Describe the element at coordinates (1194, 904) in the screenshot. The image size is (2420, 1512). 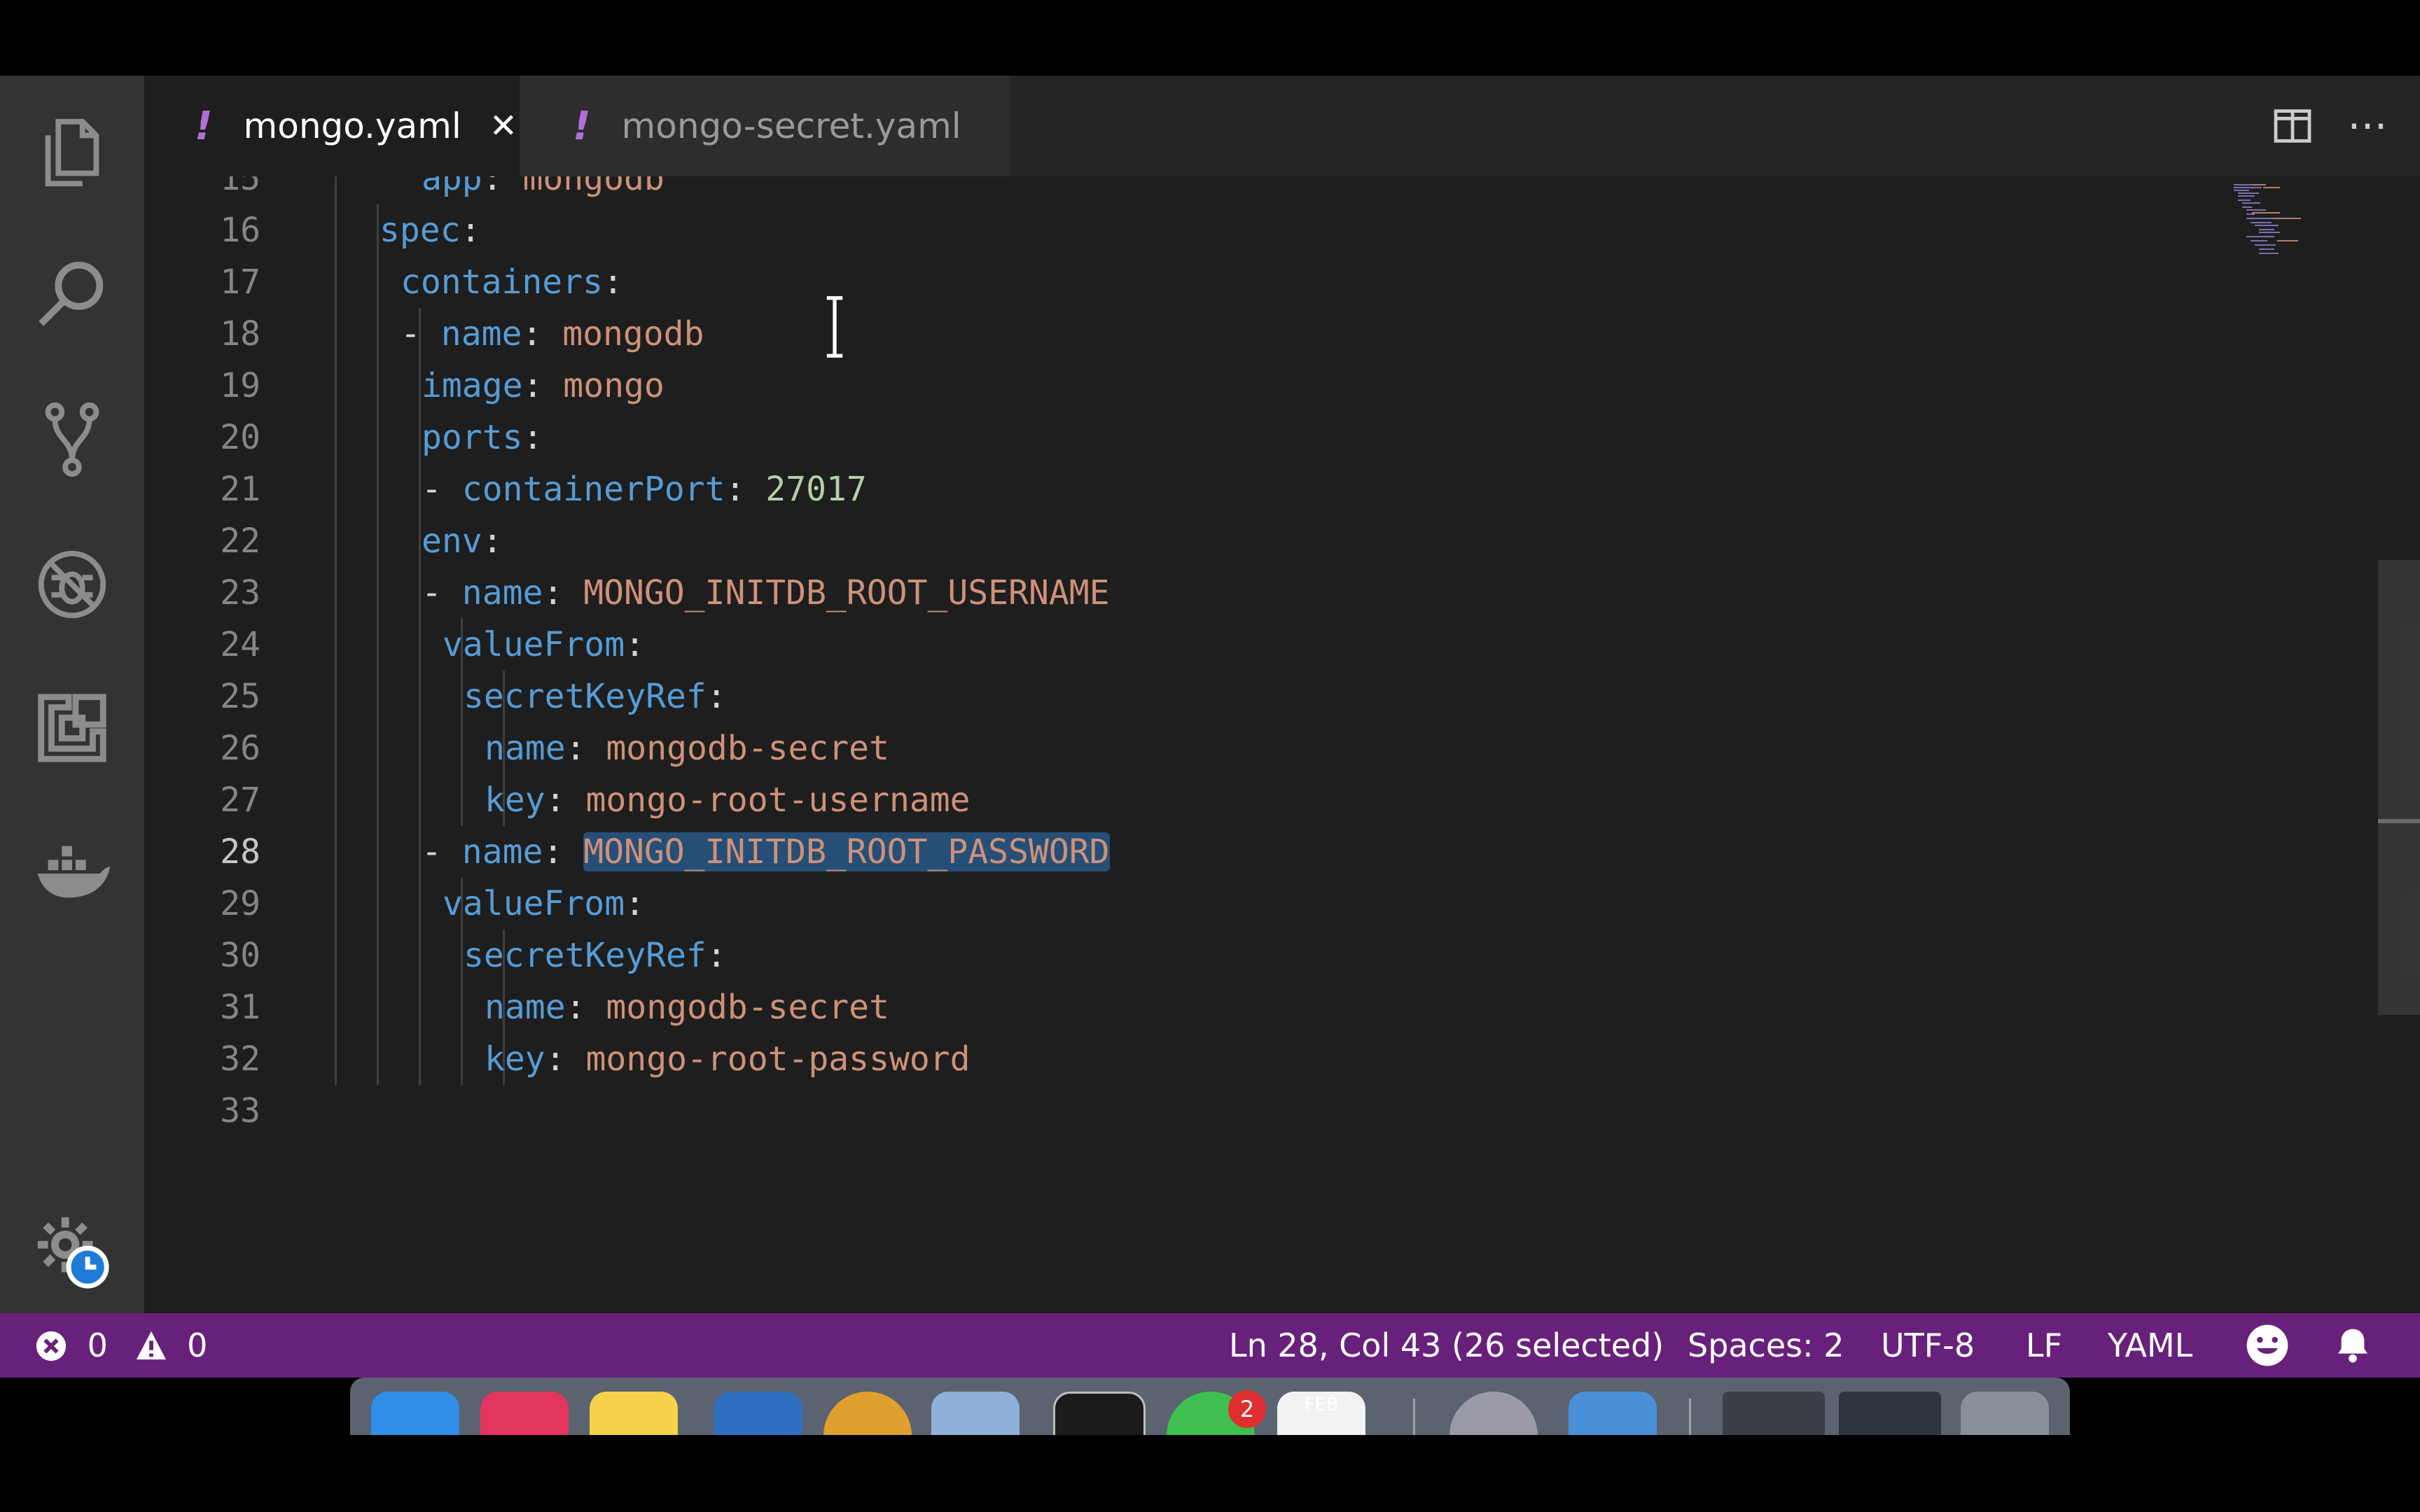
I see `code-line: 29 valueFrom:` at that location.